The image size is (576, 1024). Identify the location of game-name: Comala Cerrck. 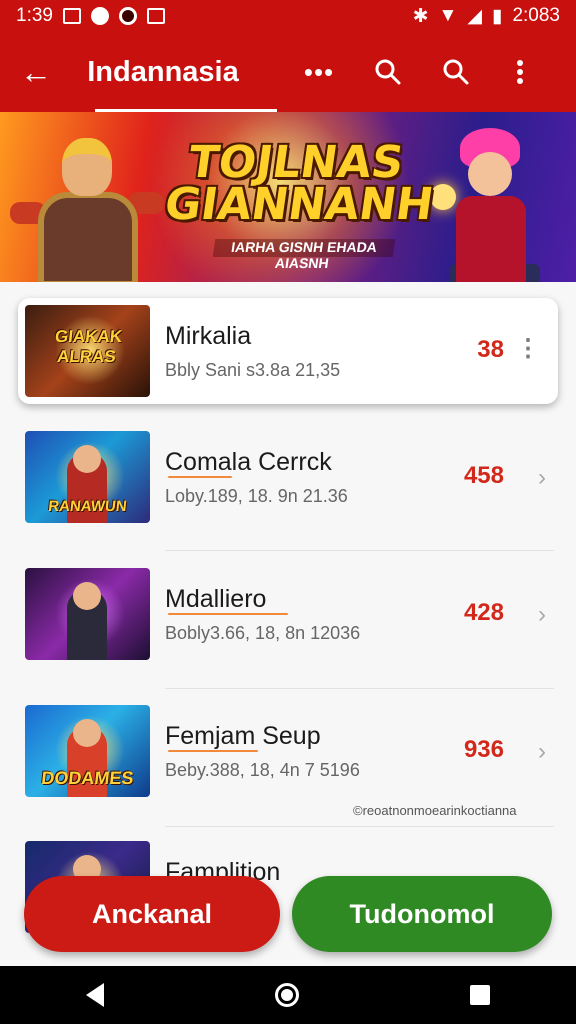
(248, 462).